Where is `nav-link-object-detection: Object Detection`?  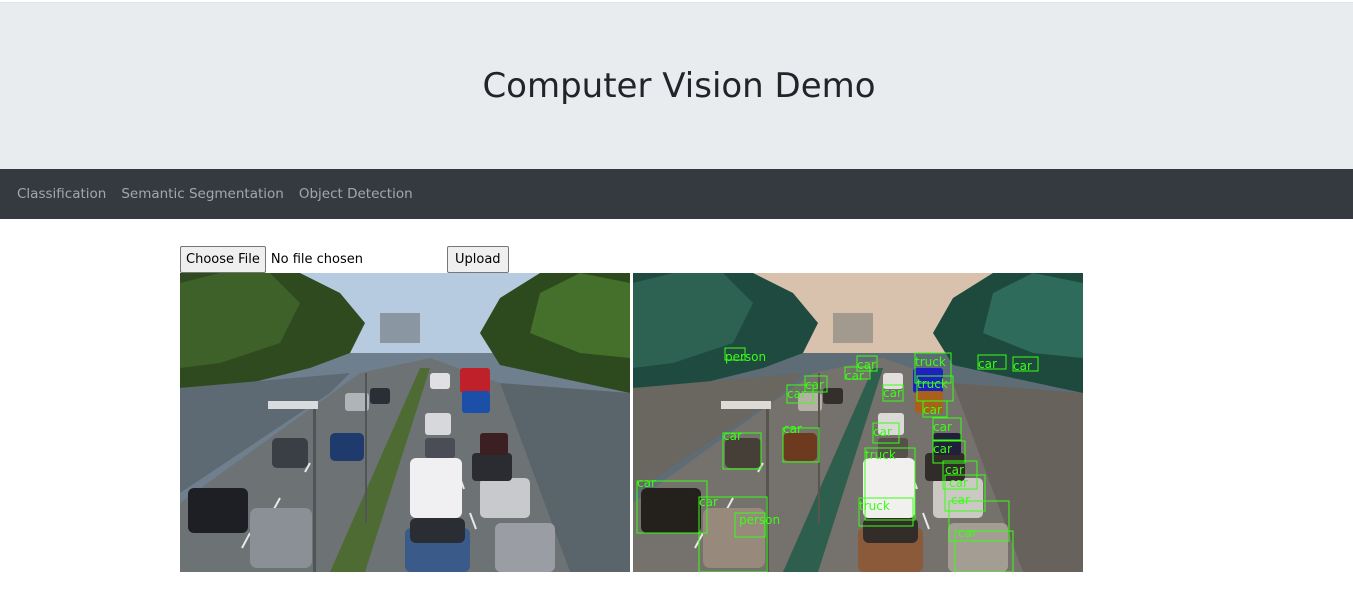 nav-link-object-detection: Object Detection is located at coordinates (356, 194).